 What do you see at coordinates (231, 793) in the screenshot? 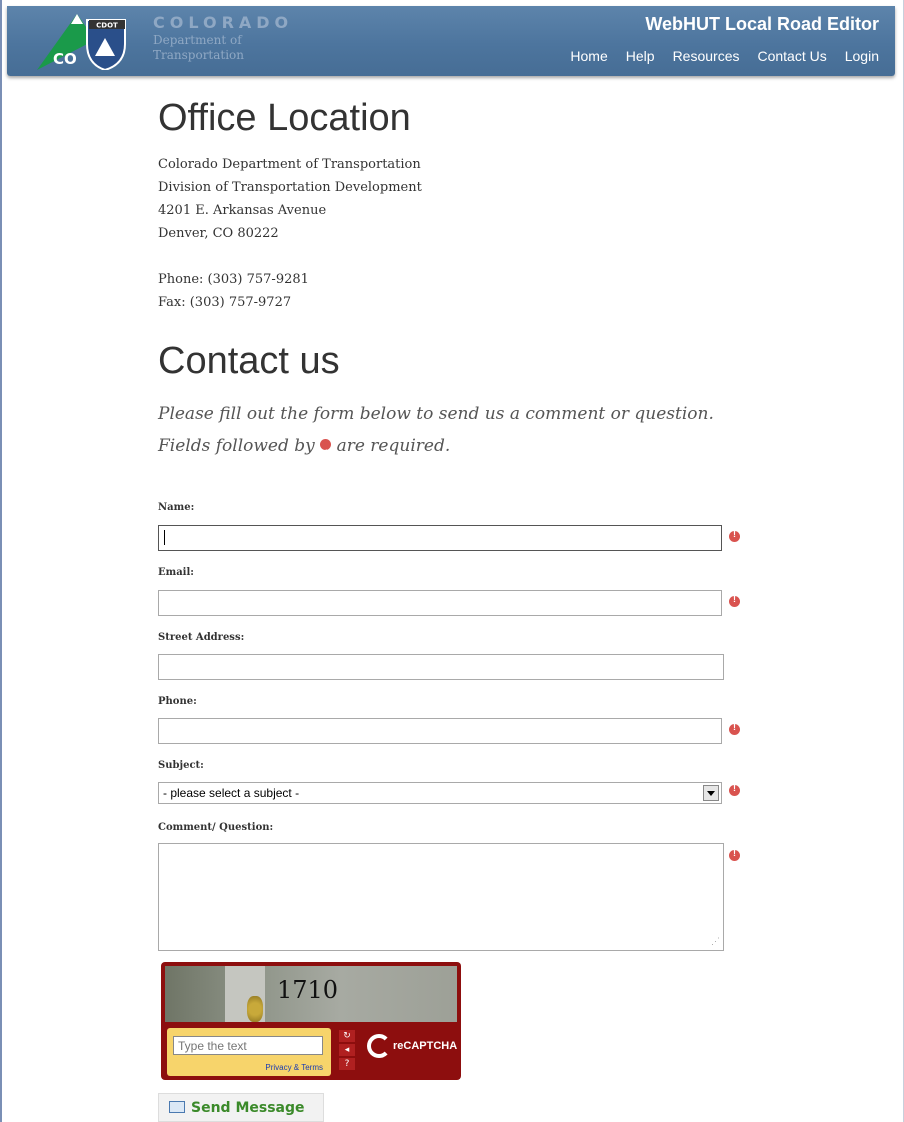
I see `subject-selected-value: - please select a subject -` at bounding box center [231, 793].